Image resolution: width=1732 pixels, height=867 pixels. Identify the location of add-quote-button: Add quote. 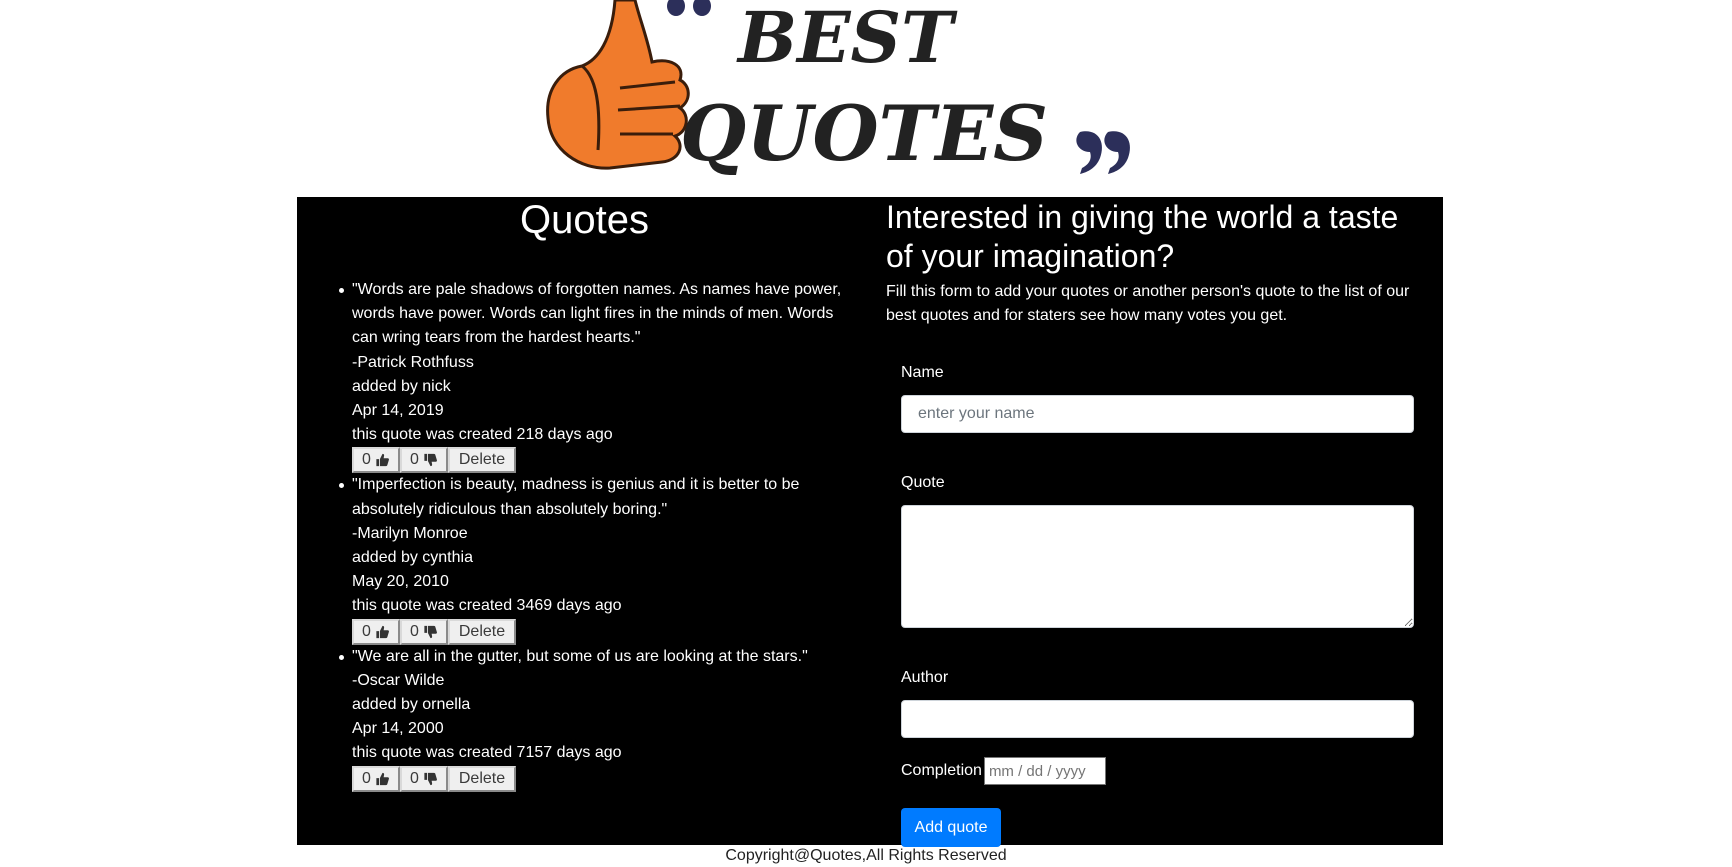
(951, 827).